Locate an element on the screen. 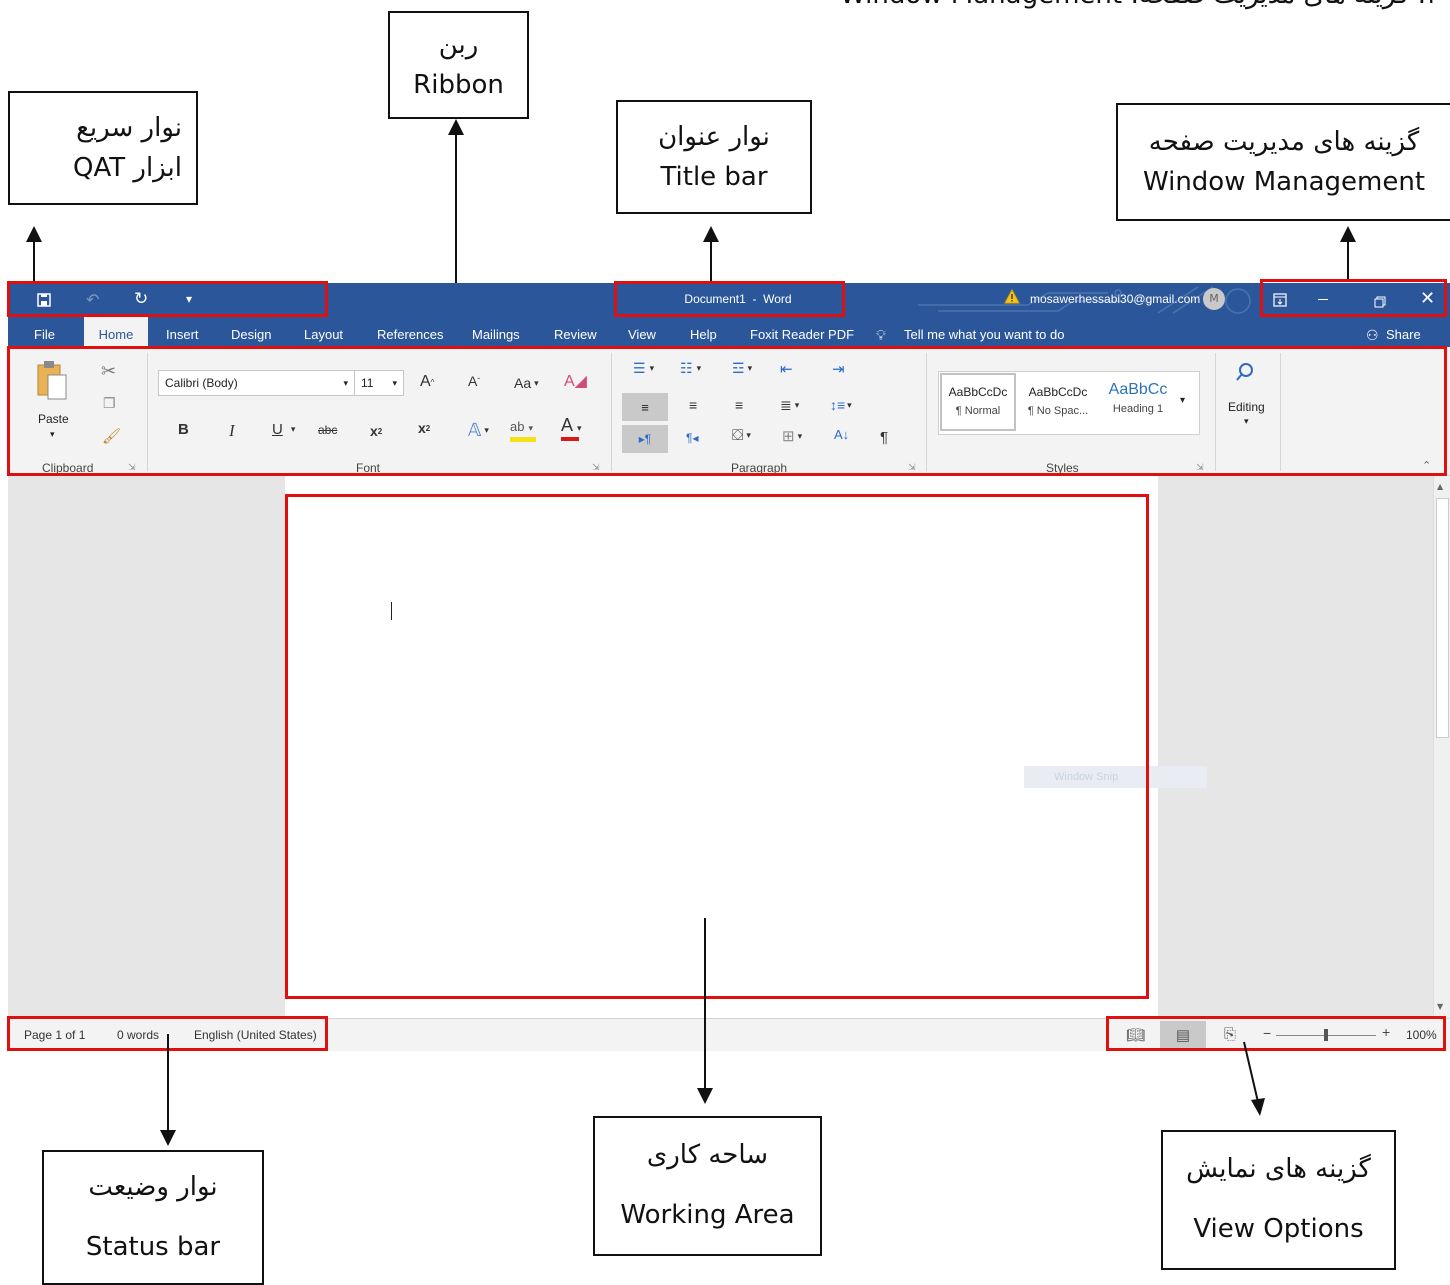 This screenshot has width=1450, height=1285. tab-insert: Insert is located at coordinates (182, 332).